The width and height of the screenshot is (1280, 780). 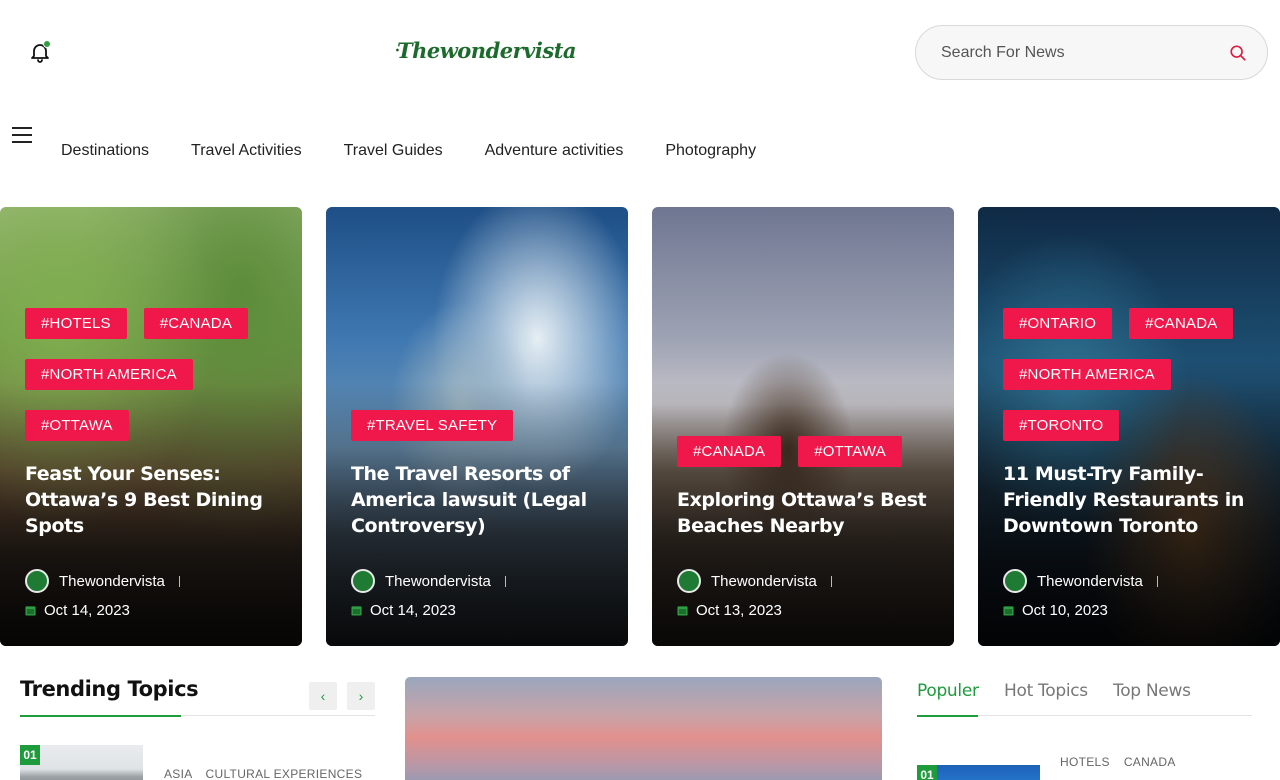 I want to click on category-link: ASIA, so click(x=178, y=773).